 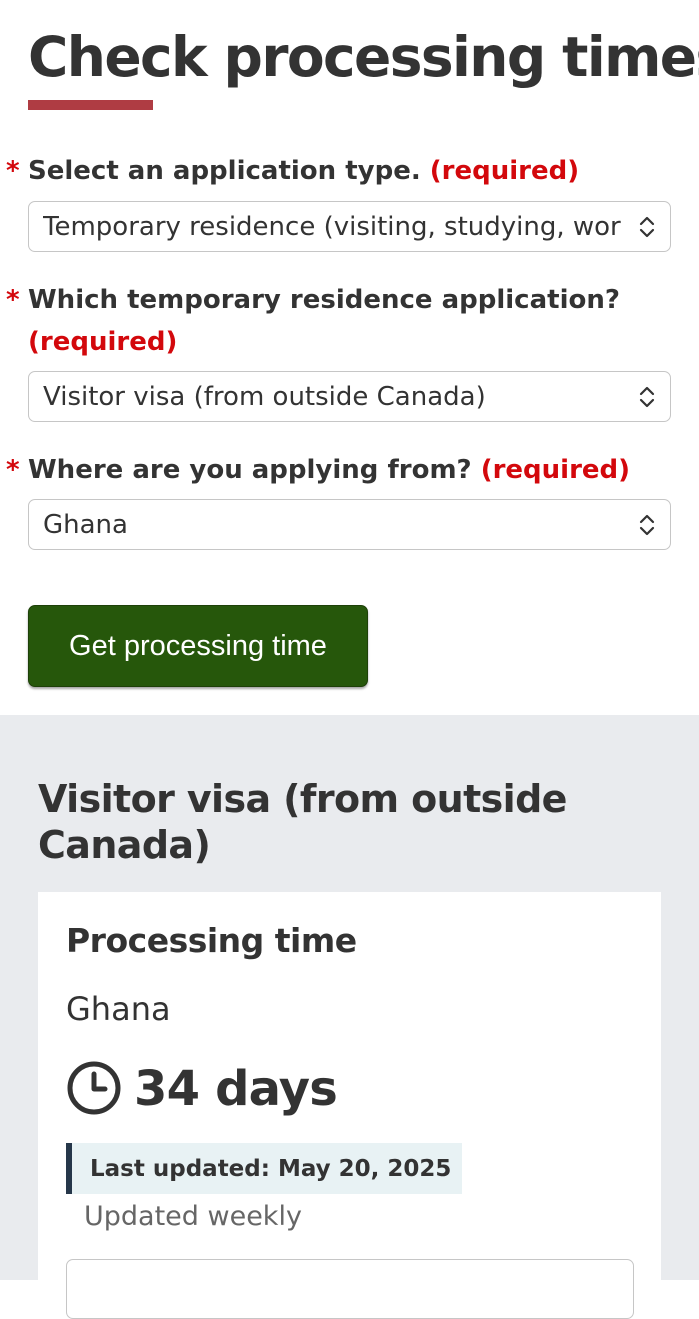 I want to click on last-updated-text: Last updated: May 20, 2025, so click(x=271, y=1168).